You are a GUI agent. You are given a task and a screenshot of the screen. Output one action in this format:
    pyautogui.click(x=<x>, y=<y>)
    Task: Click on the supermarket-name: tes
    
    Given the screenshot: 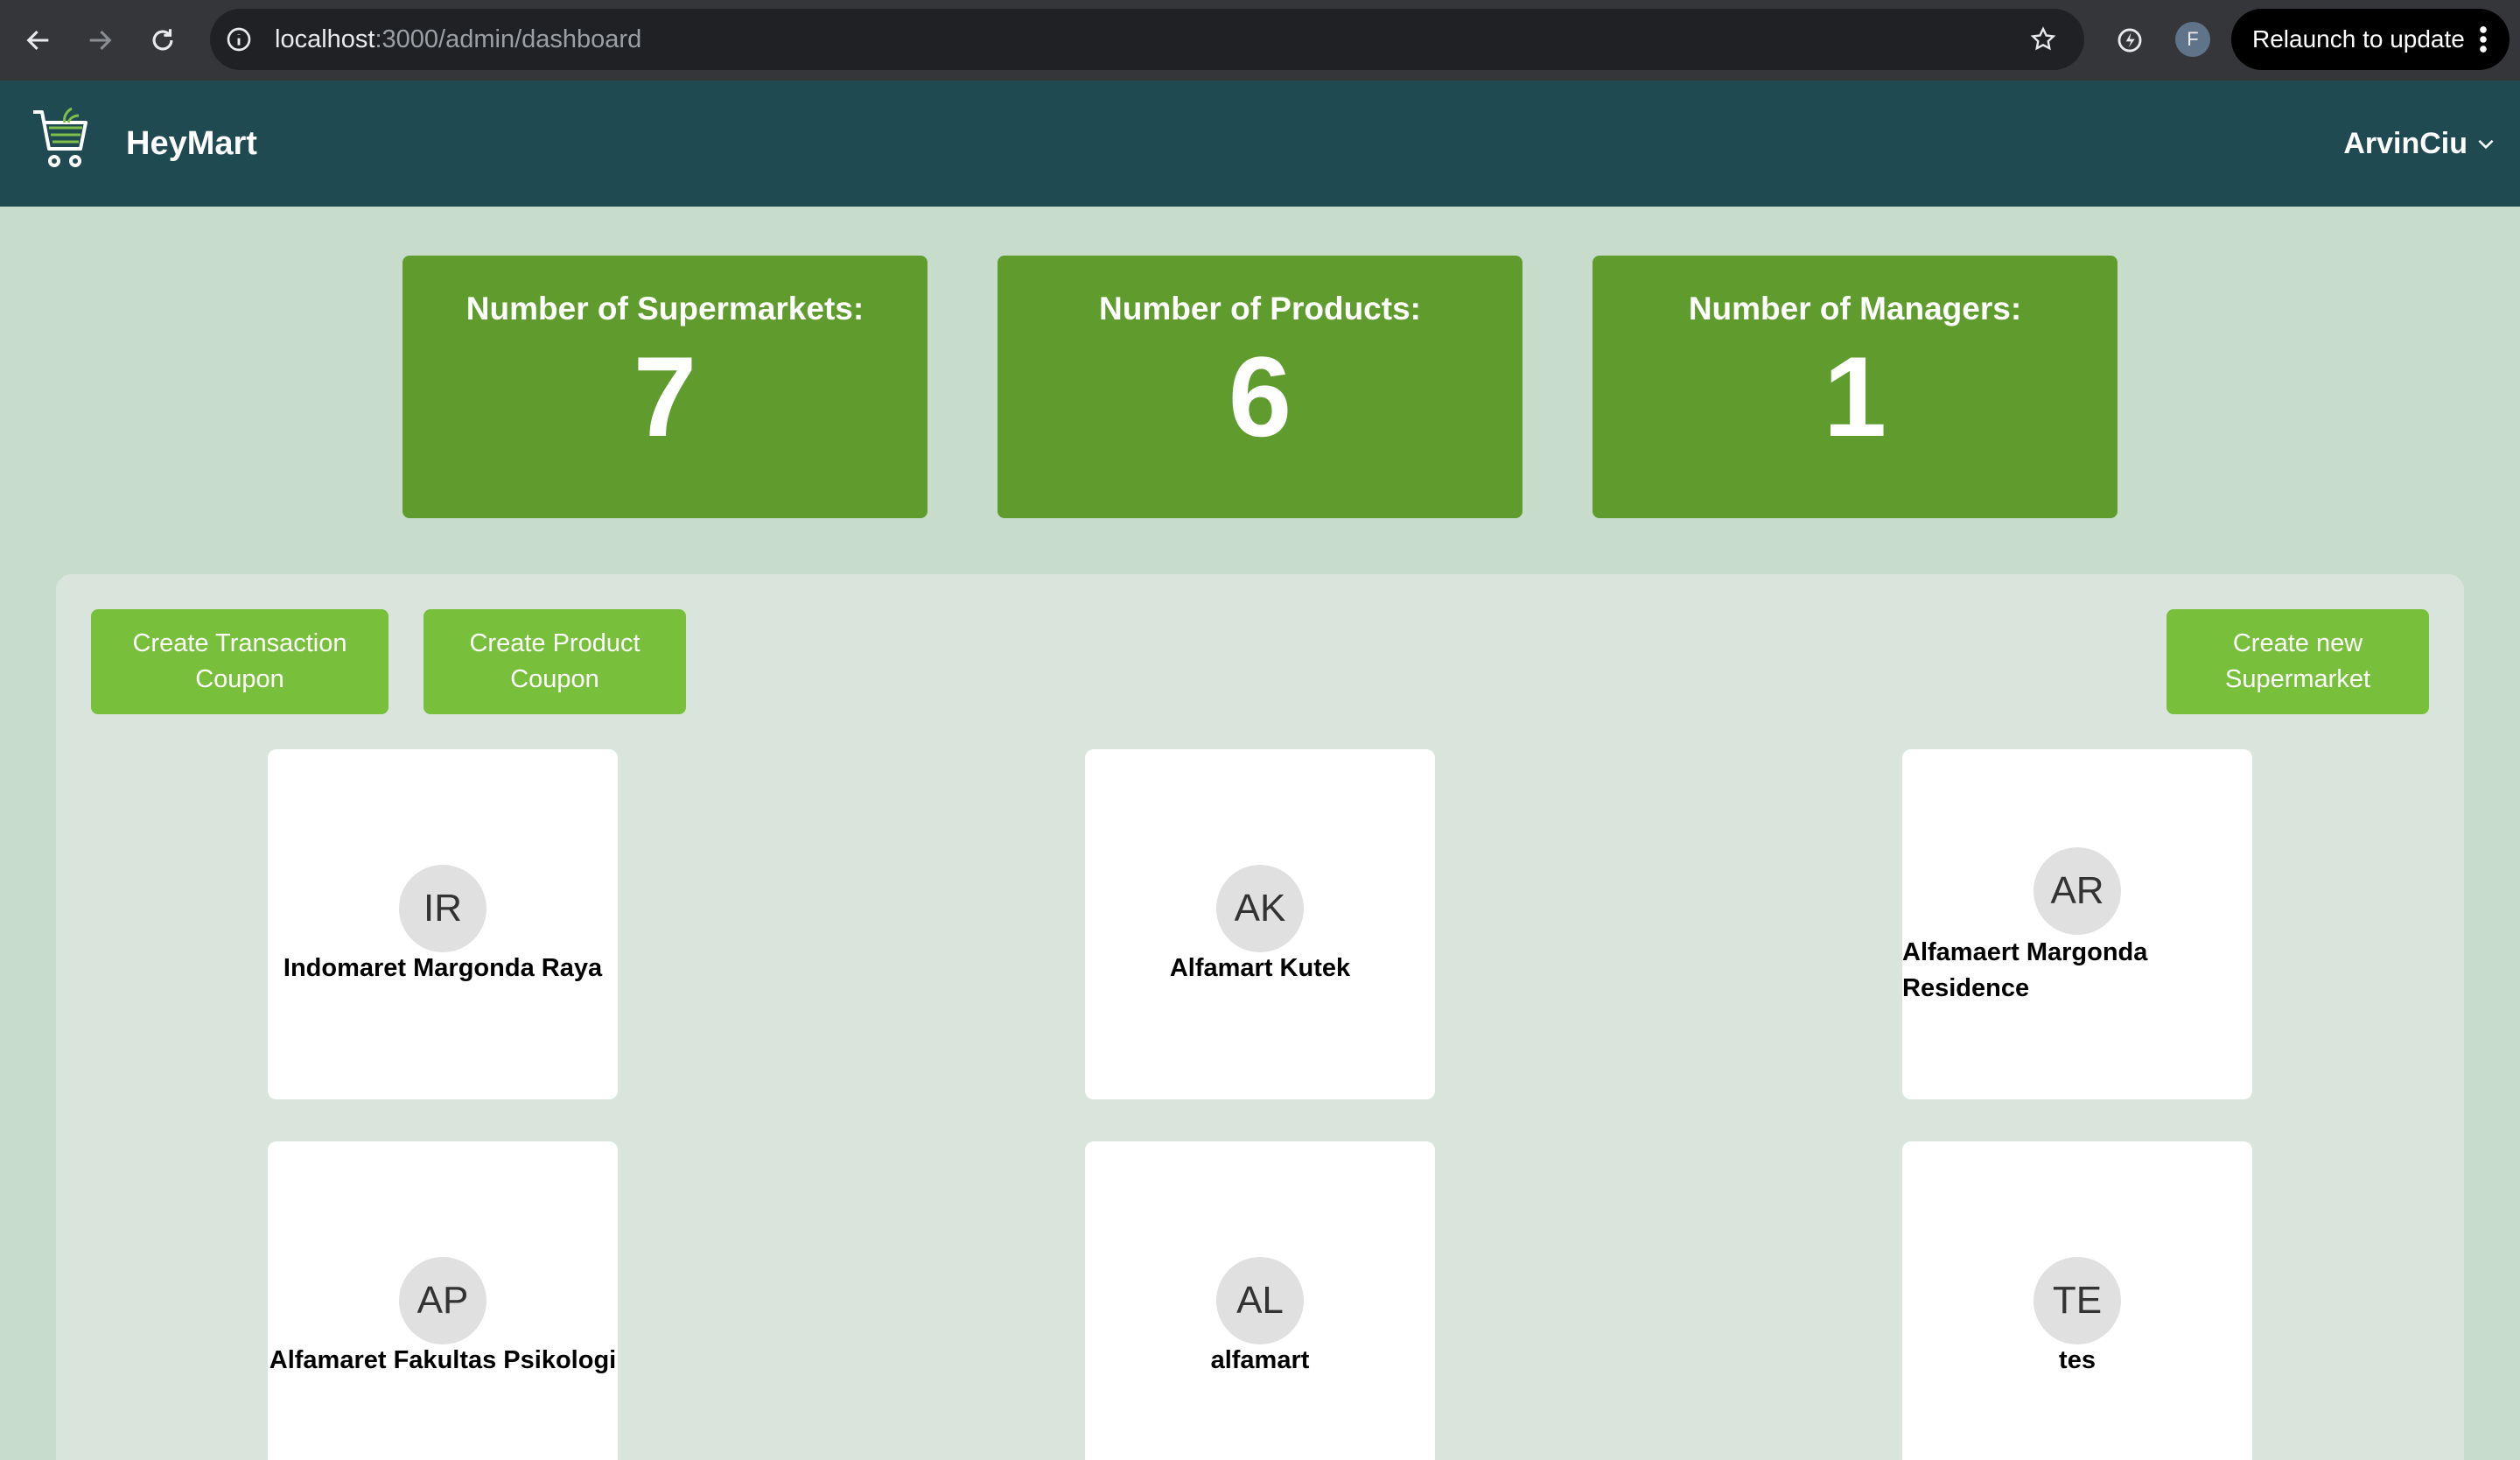 What is the action you would take?
    pyautogui.click(x=2077, y=1360)
    